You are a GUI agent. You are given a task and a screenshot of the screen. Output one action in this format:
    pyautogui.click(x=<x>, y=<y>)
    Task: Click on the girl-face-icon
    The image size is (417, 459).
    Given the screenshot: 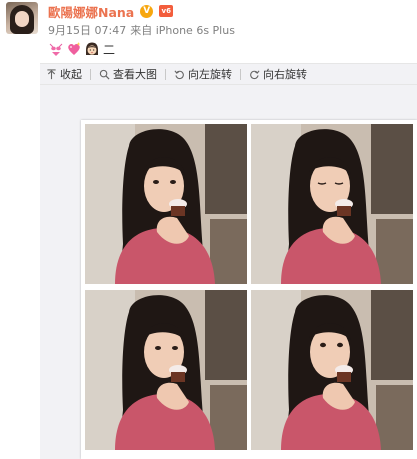 What is the action you would take?
    pyautogui.click(x=92, y=48)
    